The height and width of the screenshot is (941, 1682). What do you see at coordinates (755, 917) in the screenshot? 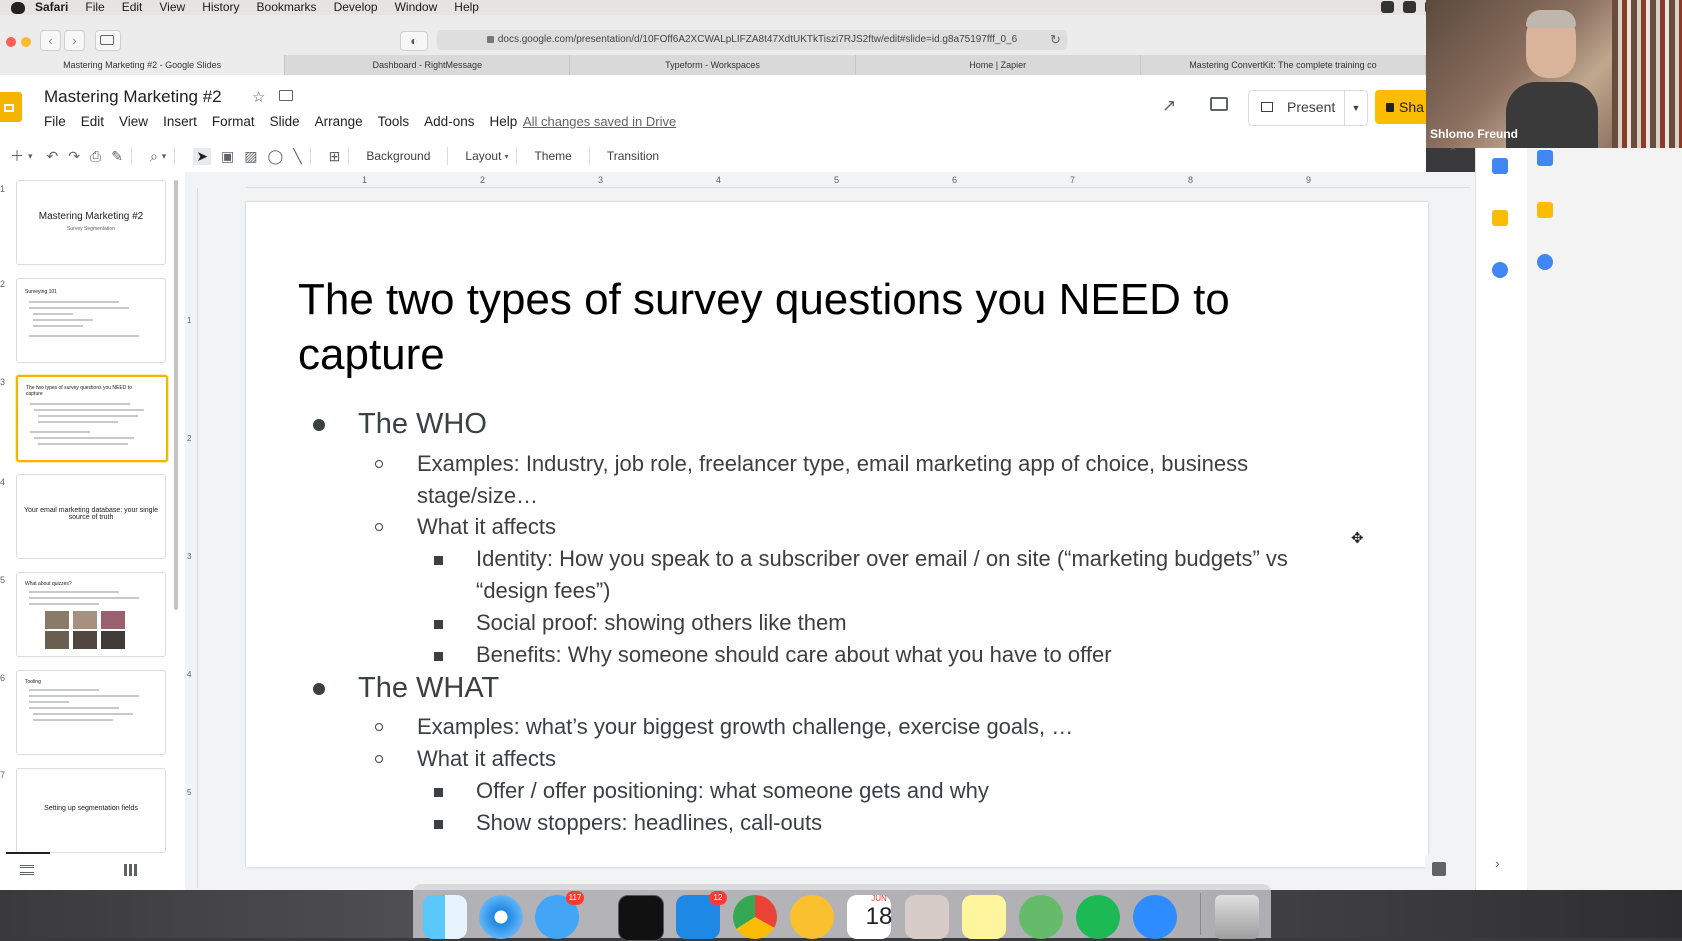
I see `chrome-icon` at bounding box center [755, 917].